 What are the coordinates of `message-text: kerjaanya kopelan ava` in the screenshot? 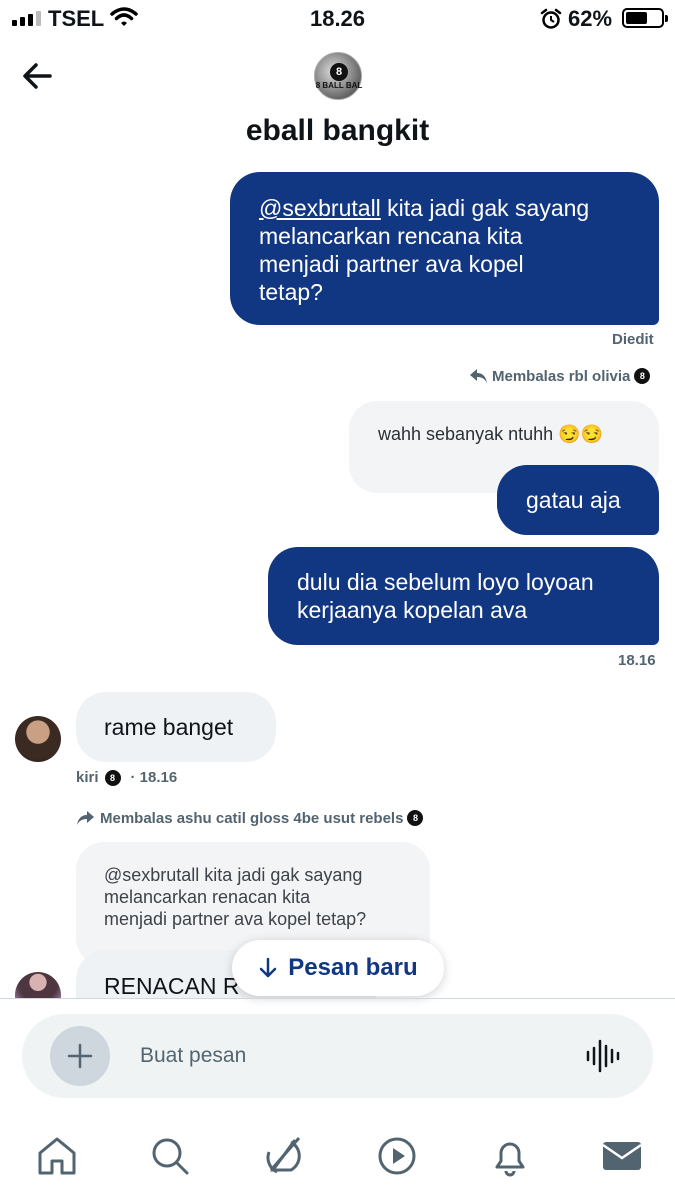 It's located at (412, 610).